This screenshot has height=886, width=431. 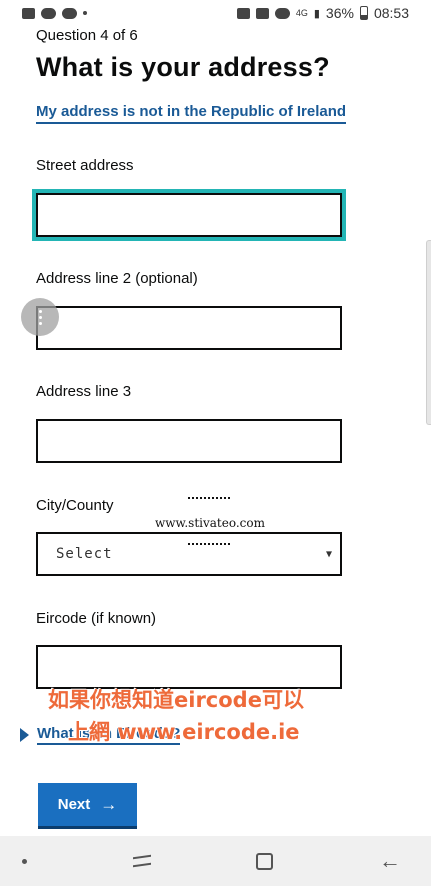 I want to click on expand-triangle-icon, so click(x=24, y=735).